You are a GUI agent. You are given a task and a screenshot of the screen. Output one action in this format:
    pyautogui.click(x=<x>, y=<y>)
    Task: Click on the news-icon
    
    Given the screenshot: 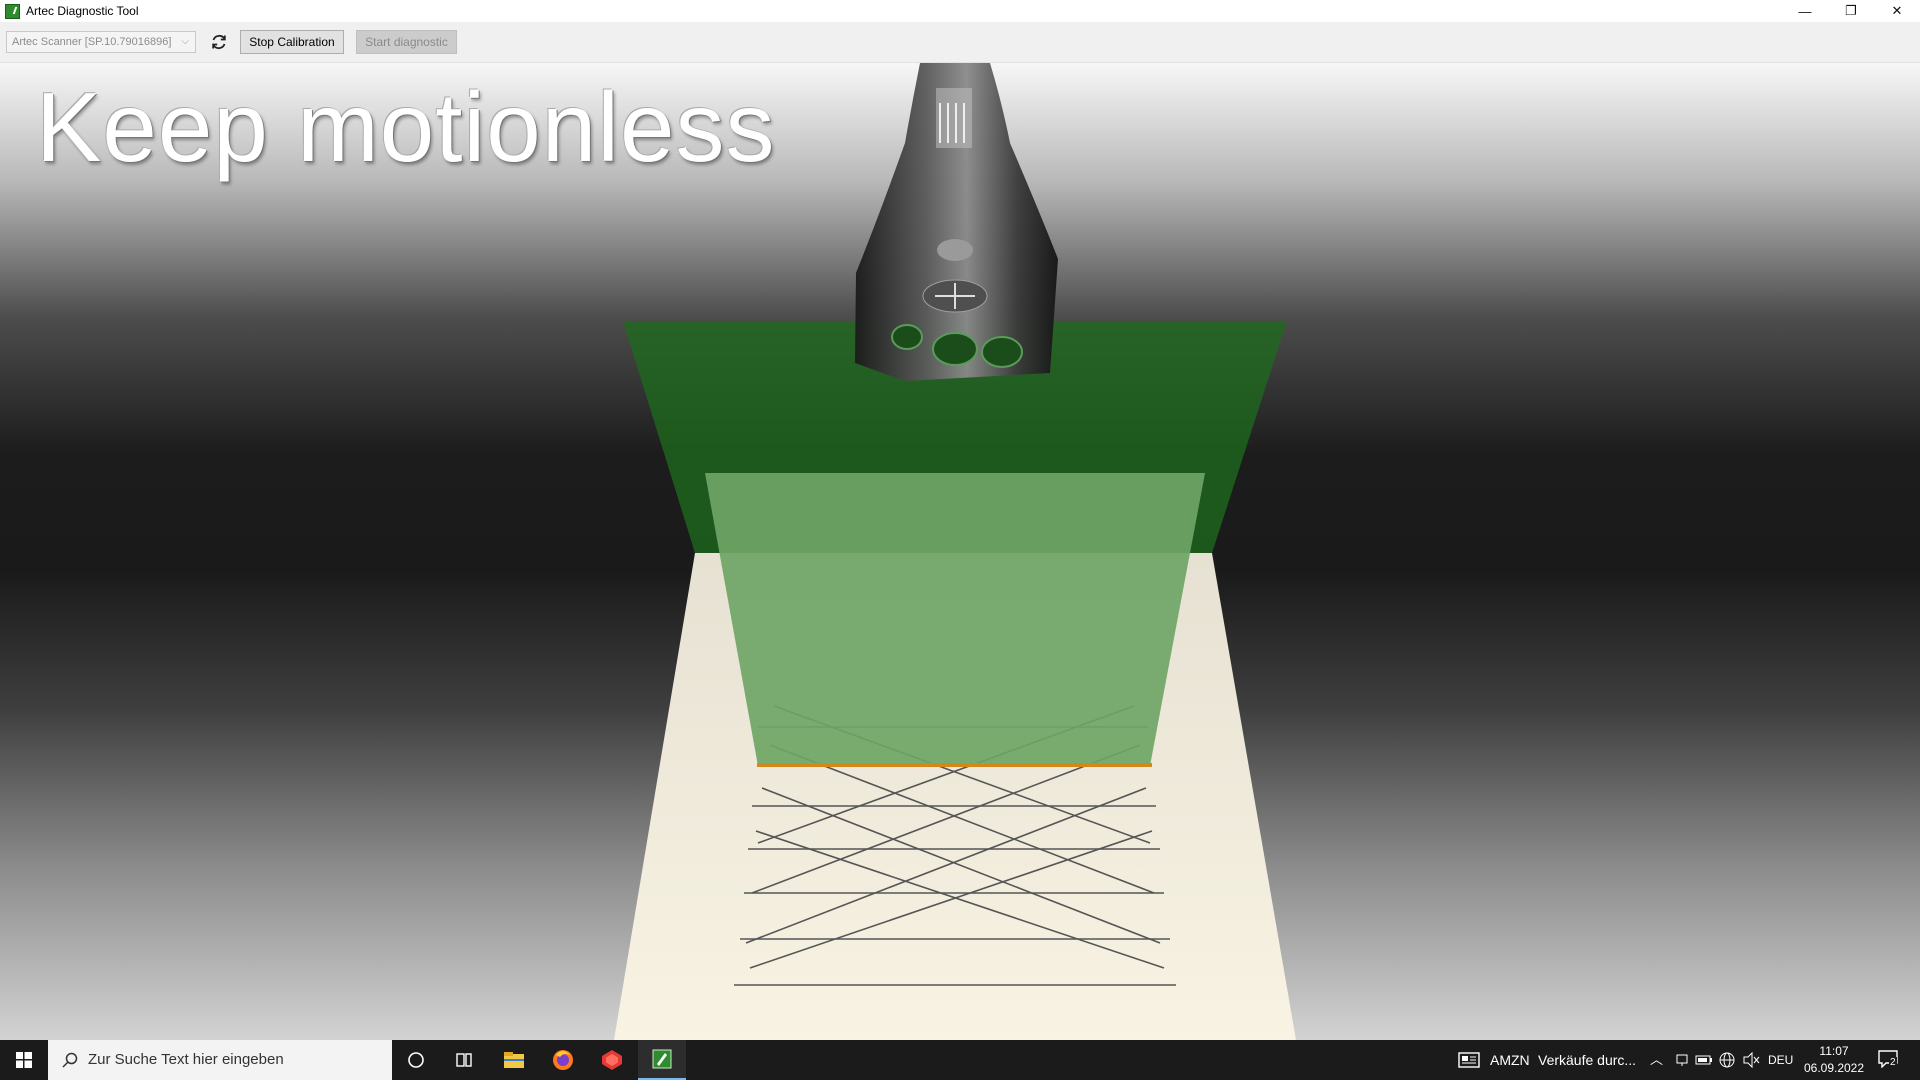 What is the action you would take?
    pyautogui.click(x=1469, y=1060)
    